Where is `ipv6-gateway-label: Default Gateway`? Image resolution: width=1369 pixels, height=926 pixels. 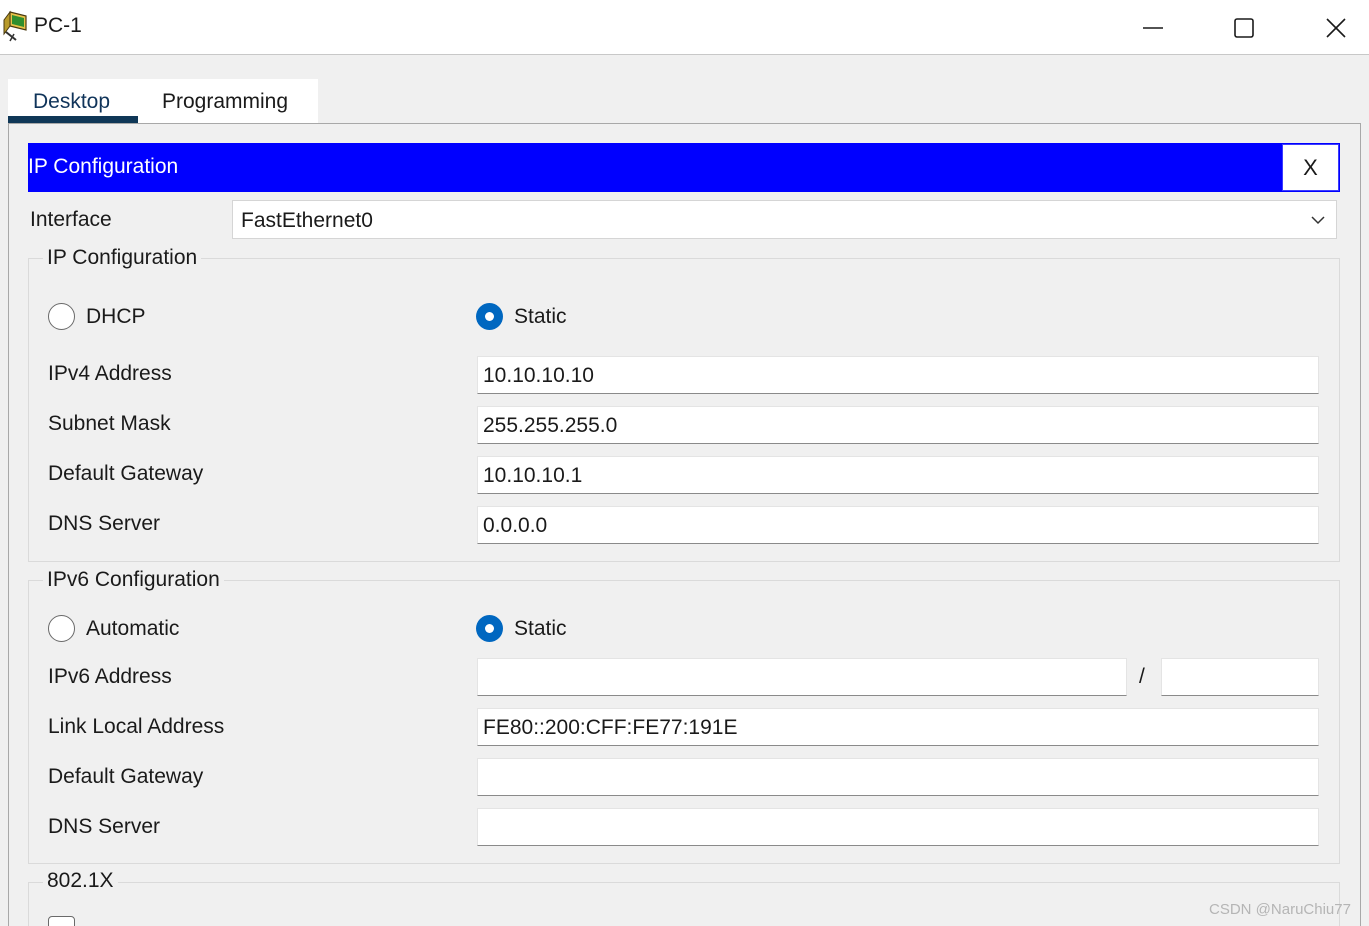 ipv6-gateway-label: Default Gateway is located at coordinates (126, 776).